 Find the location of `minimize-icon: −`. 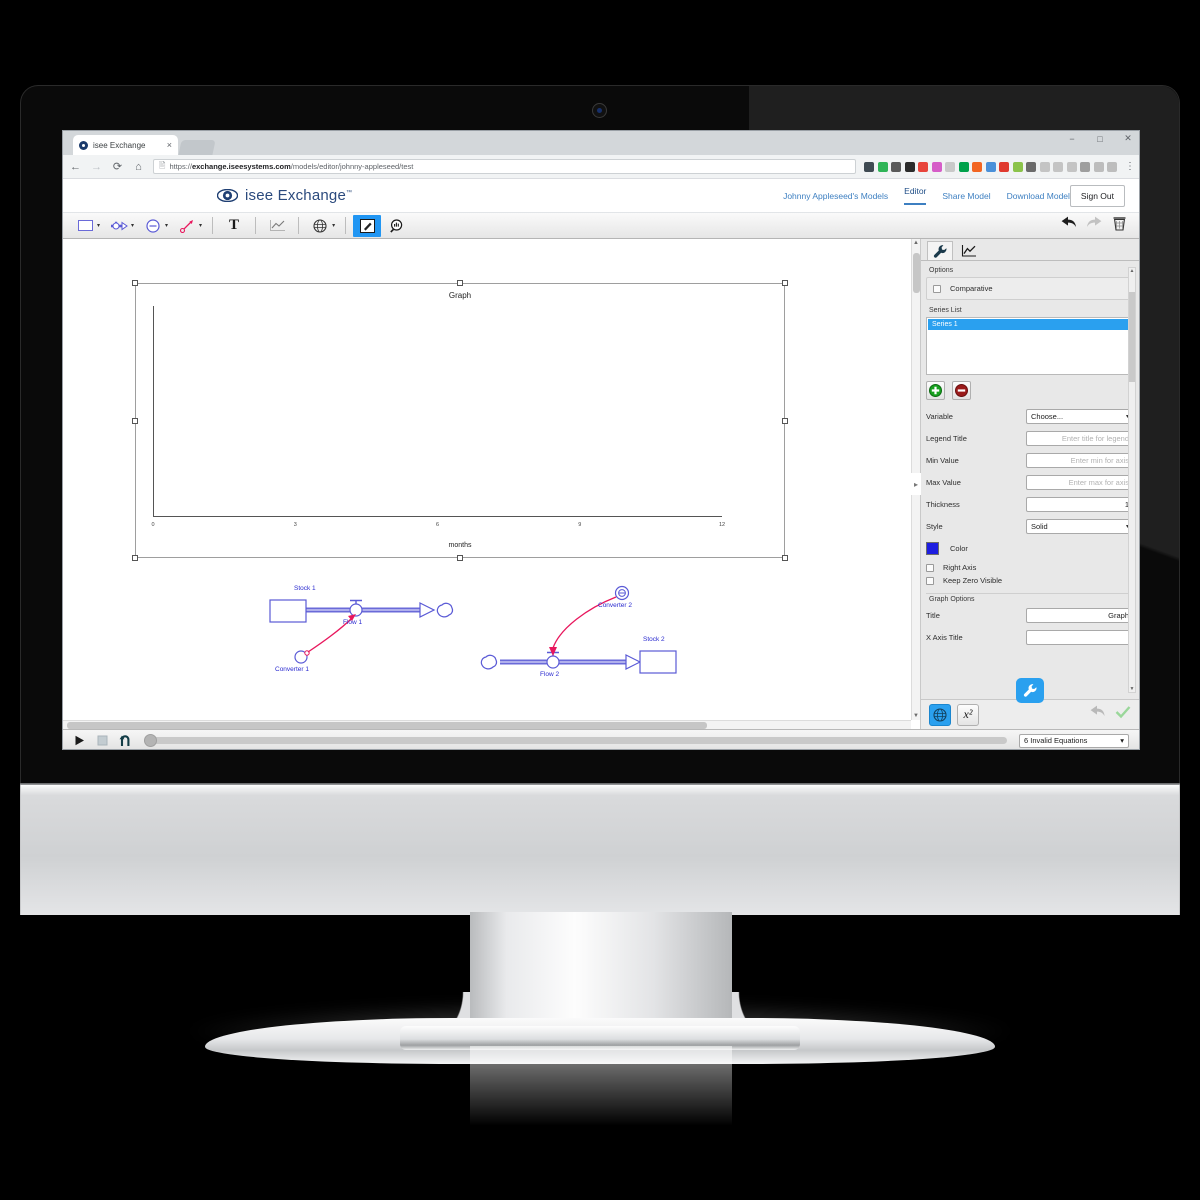

minimize-icon: − is located at coordinates (1072, 139).